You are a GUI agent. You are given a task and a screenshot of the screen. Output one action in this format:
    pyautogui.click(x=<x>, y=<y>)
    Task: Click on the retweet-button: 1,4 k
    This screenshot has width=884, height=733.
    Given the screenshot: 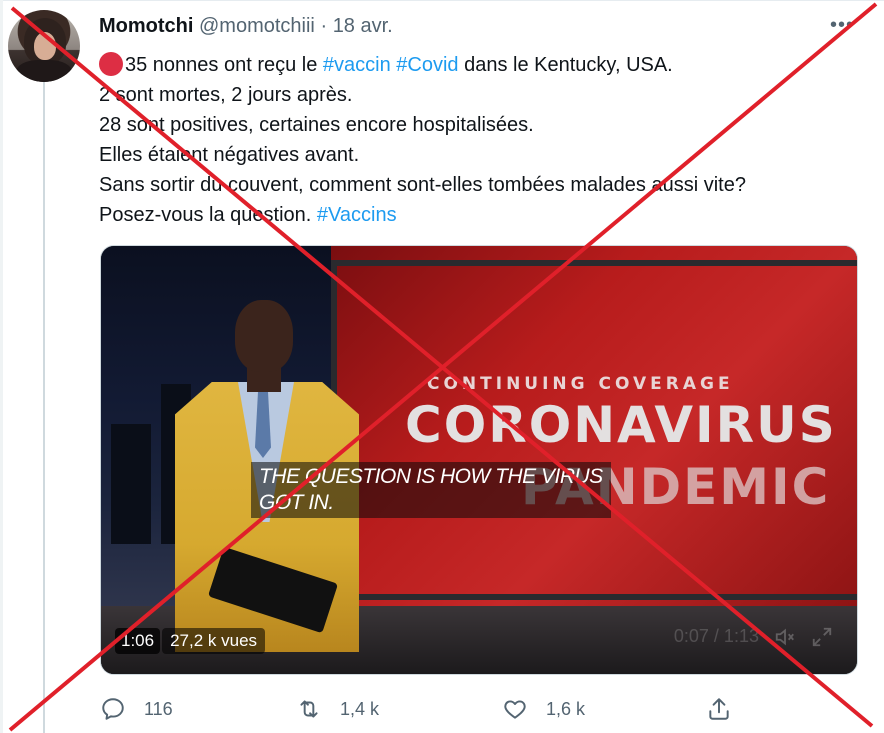 What is the action you would take?
    pyautogui.click(x=337, y=709)
    